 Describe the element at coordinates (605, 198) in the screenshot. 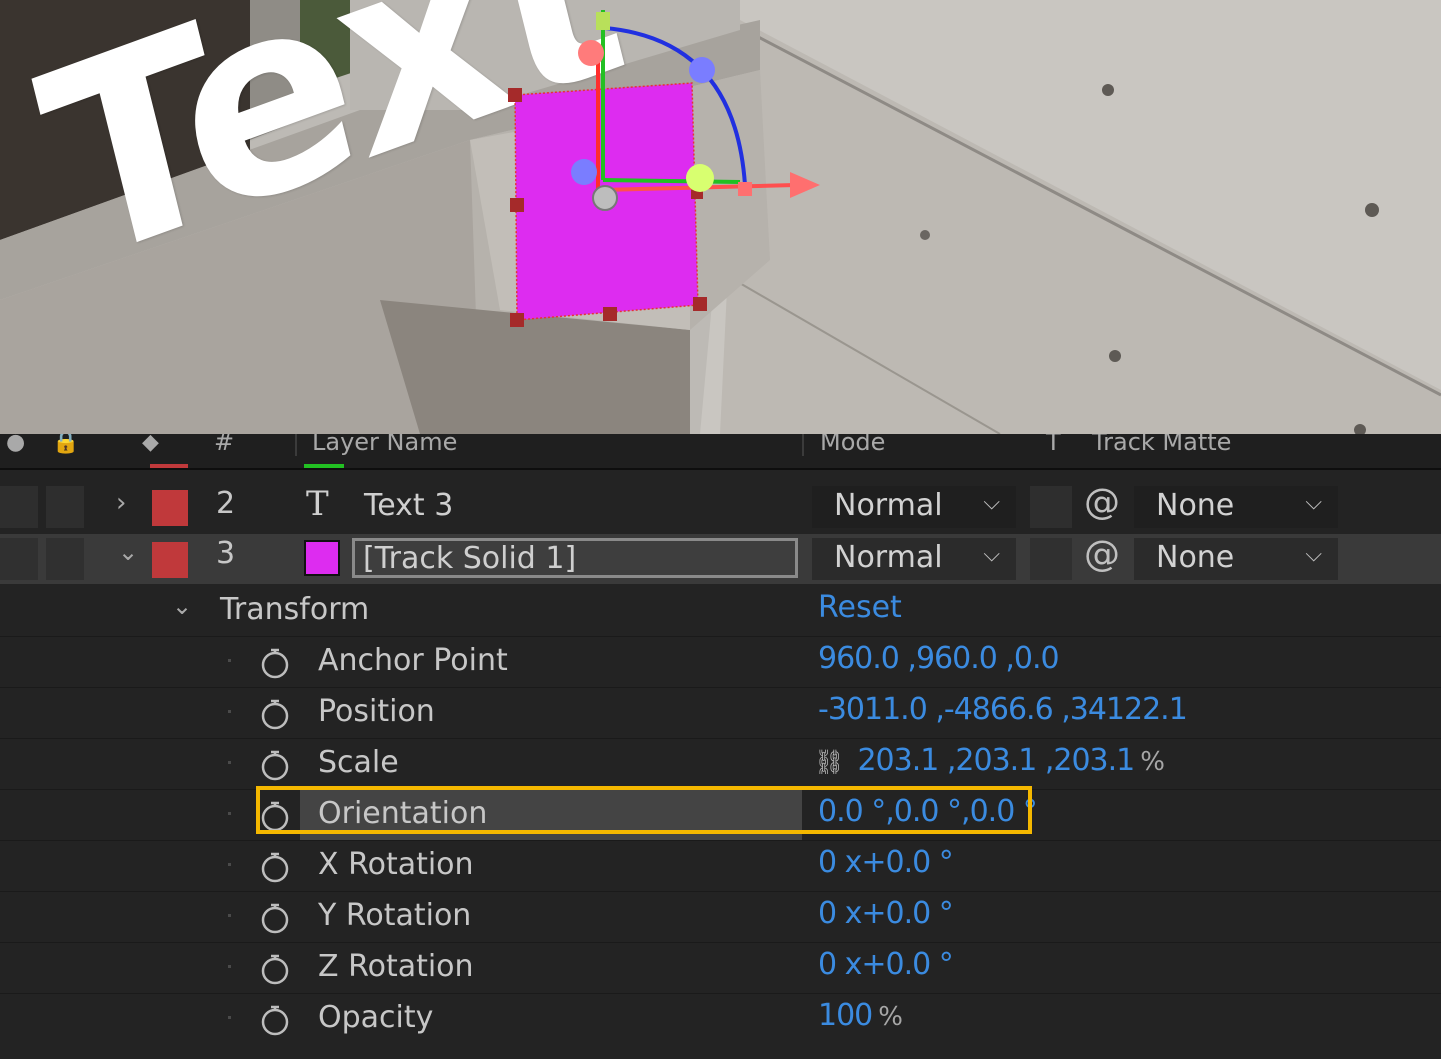

I see `anchor-point-icon` at that location.